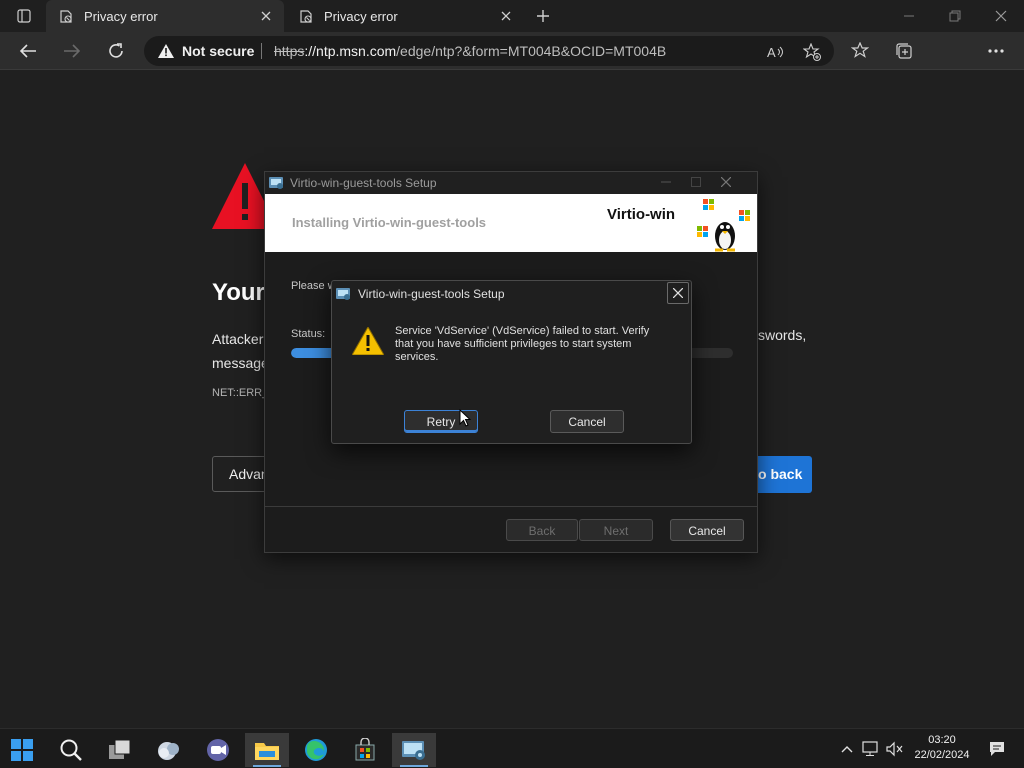 This screenshot has width=1024, height=768. I want to click on url-scheme: https, so click(289, 51).